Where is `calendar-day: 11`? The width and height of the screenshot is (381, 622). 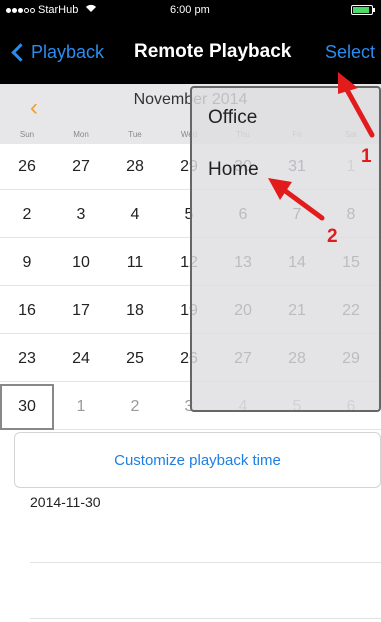
calendar-day: 11 is located at coordinates (135, 263).